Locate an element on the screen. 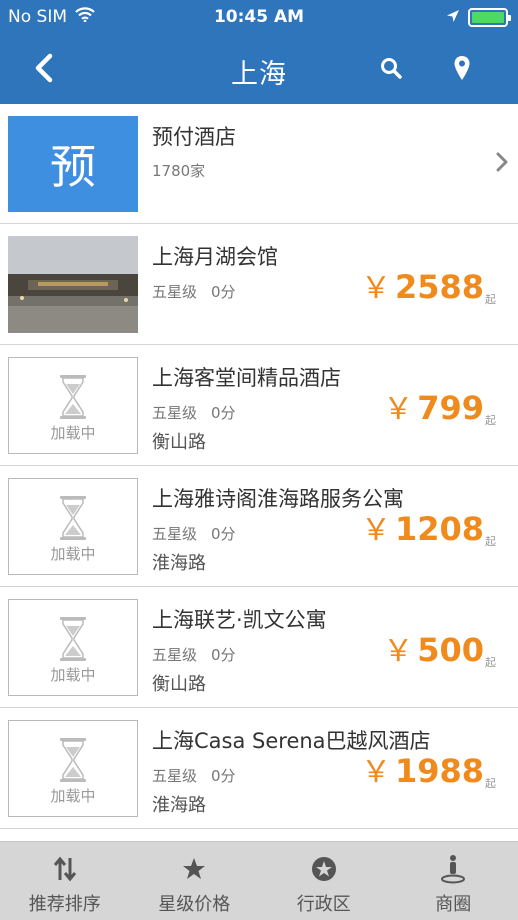  sort-arrows-icon is located at coordinates (65, 869).